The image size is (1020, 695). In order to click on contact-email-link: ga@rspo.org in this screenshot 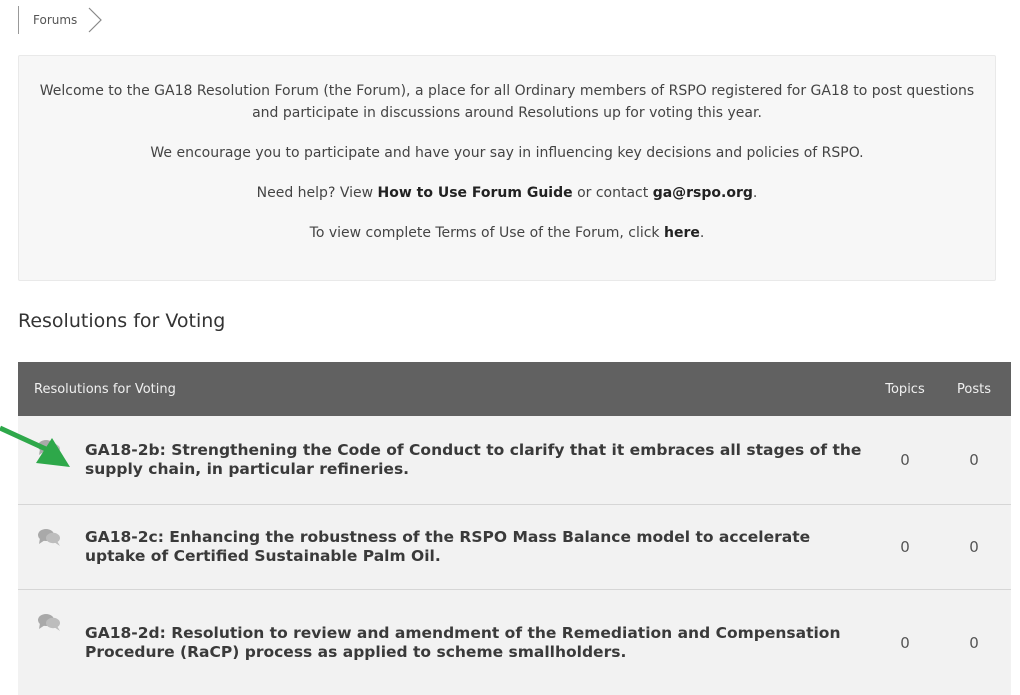, I will do `click(703, 193)`.